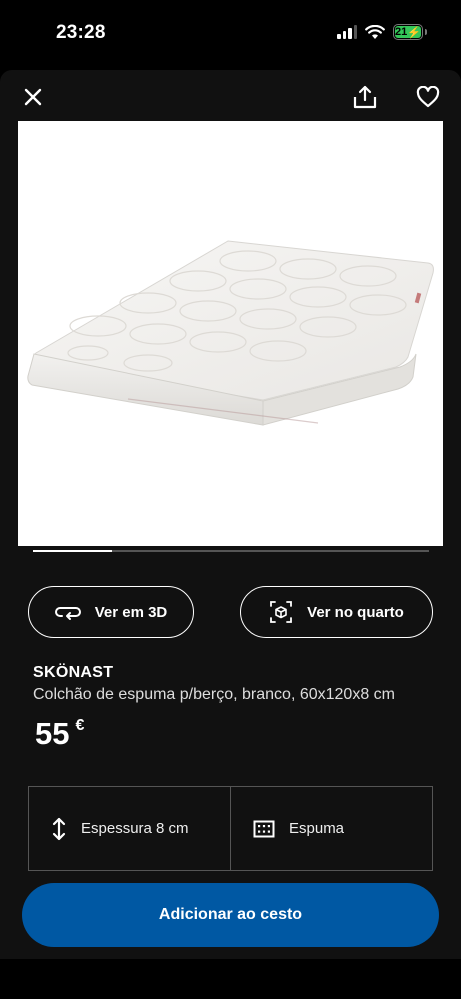 Image resolution: width=461 pixels, height=999 pixels. What do you see at coordinates (375, 31) in the screenshot?
I see `wifi-icon` at bounding box center [375, 31].